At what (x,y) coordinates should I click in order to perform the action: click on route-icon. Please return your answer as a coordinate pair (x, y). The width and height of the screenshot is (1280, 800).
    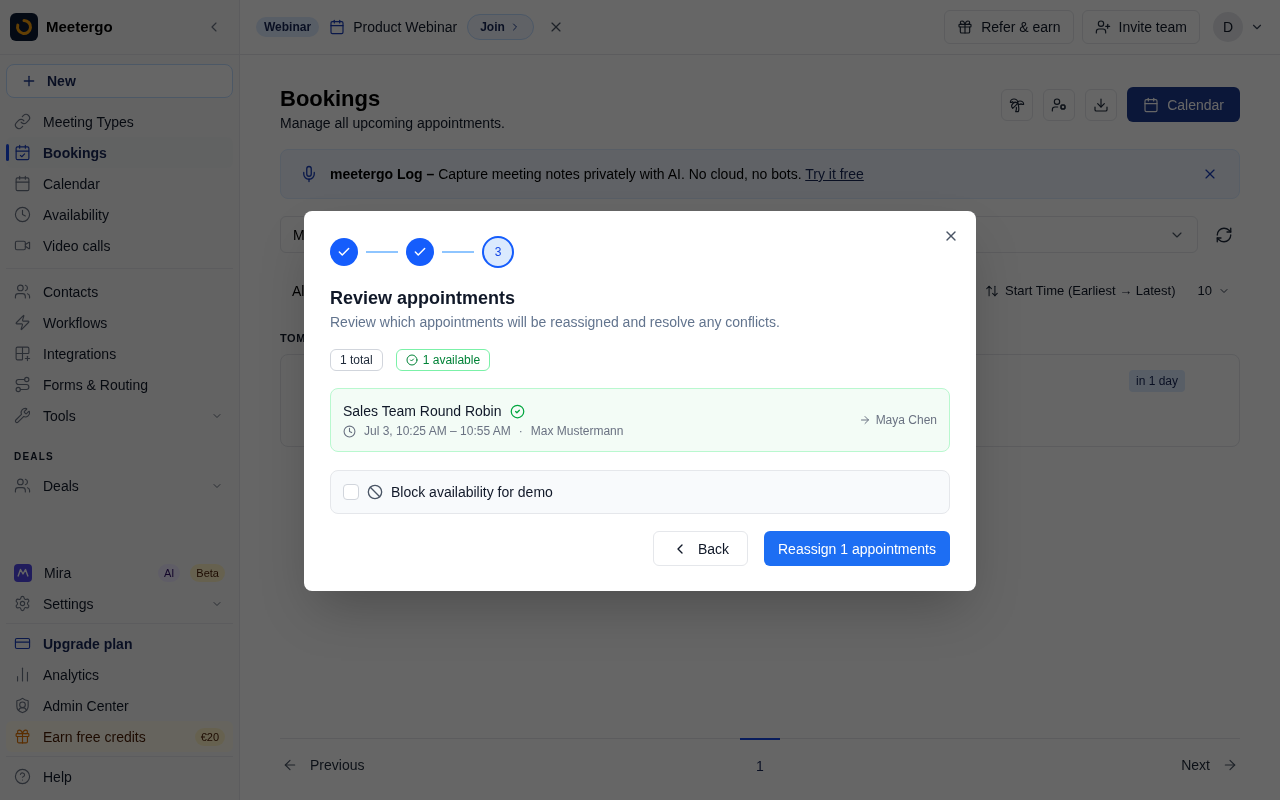
    Looking at the image, I should click on (22, 384).